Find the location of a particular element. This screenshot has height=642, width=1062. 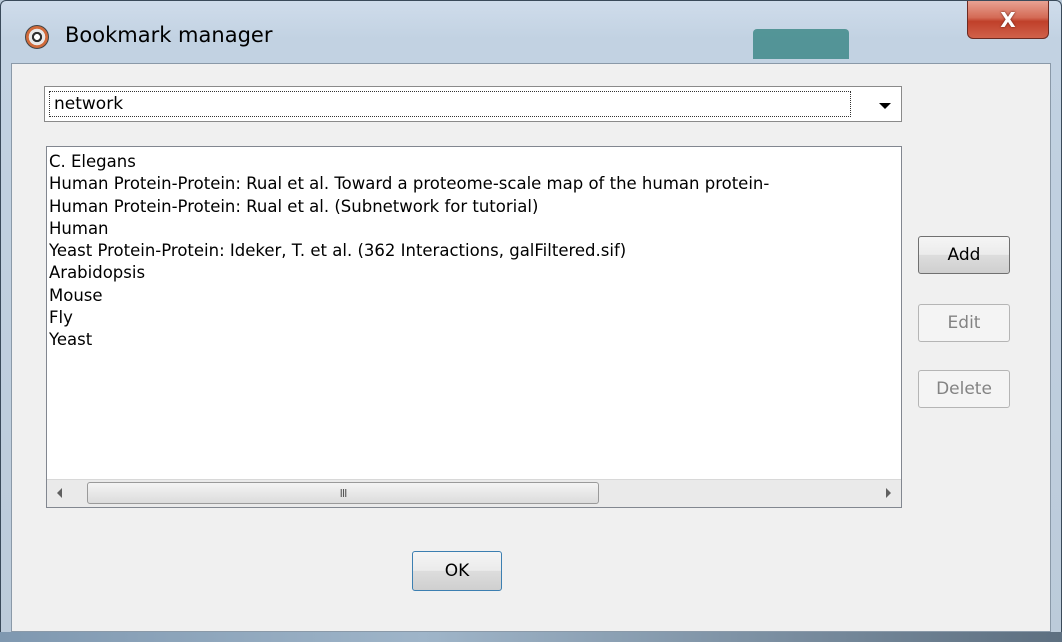

list-item: Human is located at coordinates (409, 229).